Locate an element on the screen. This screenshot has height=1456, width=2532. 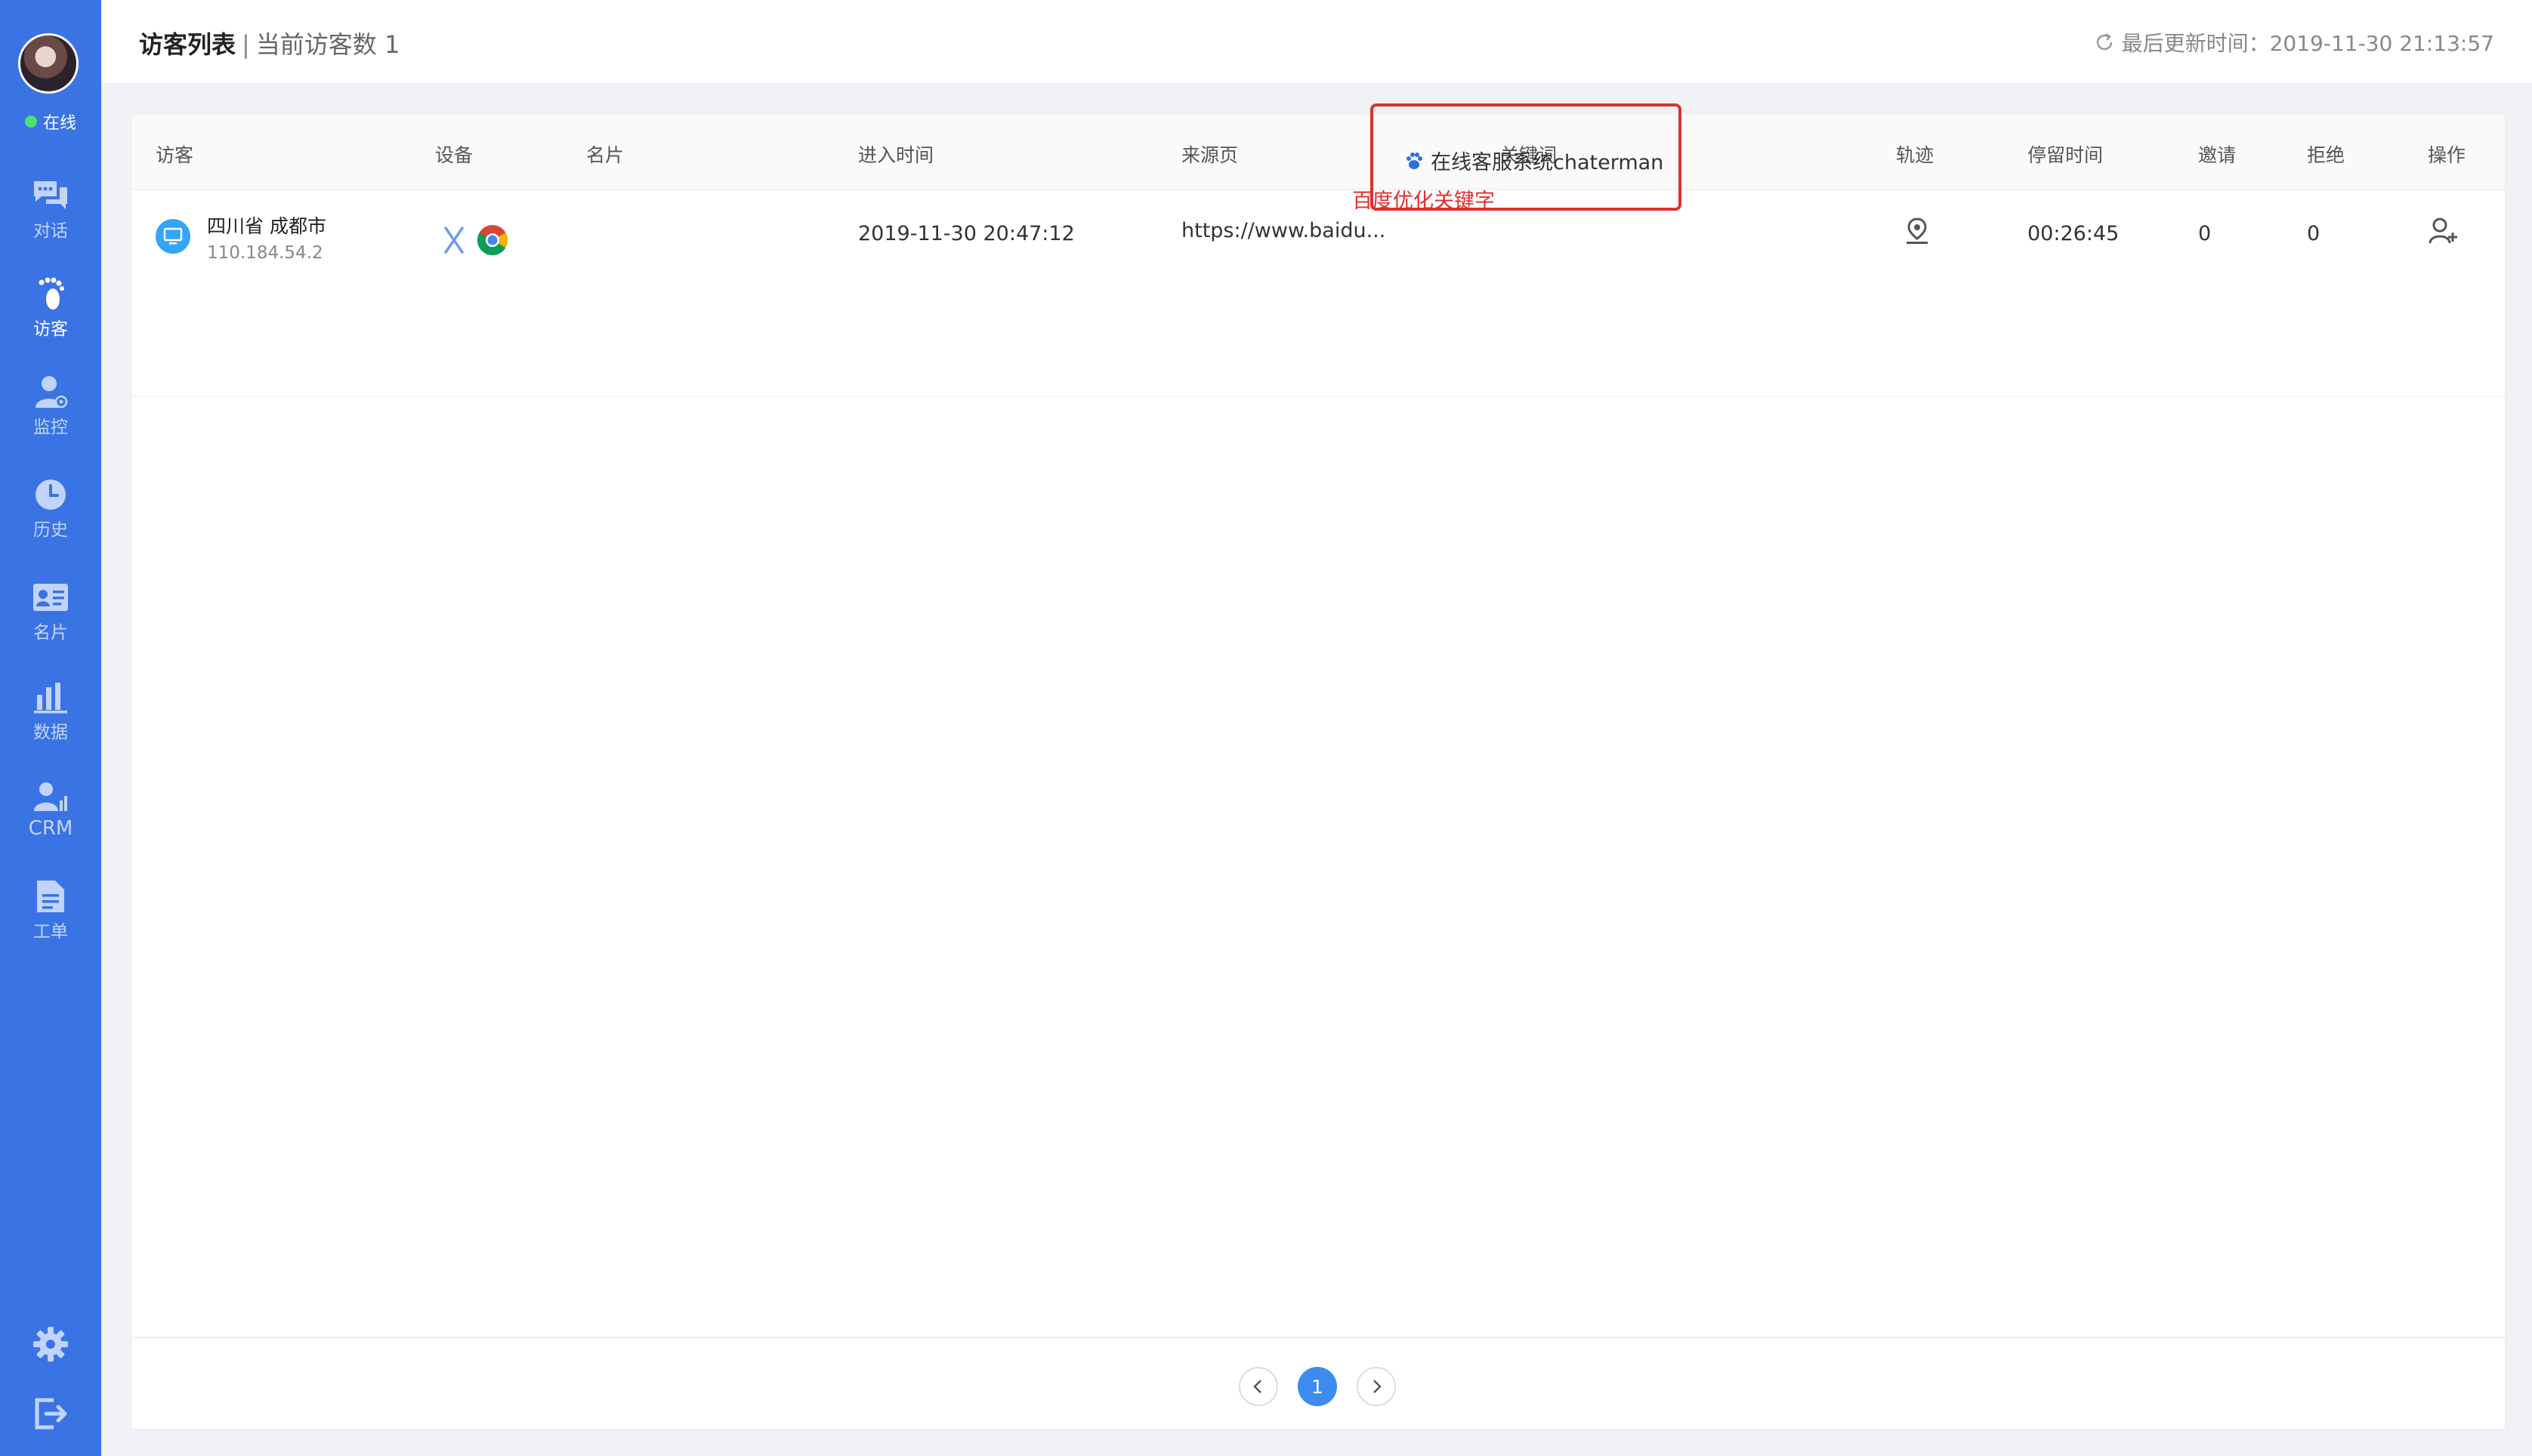
last-update-text: 最后更新时间：2019-11-30 21:13:57 is located at coordinates (2307, 43).